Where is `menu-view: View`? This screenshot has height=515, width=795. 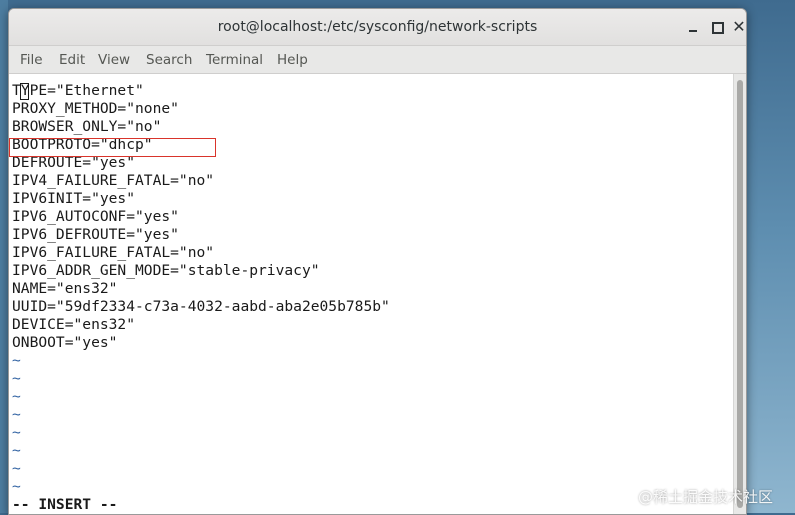
menu-view: View is located at coordinates (114, 60).